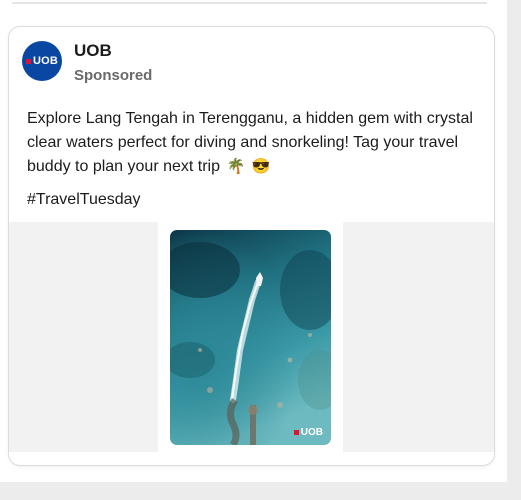 This screenshot has width=521, height=500. Describe the element at coordinates (28, 61) in the screenshot. I see `uob-logo-square` at that location.